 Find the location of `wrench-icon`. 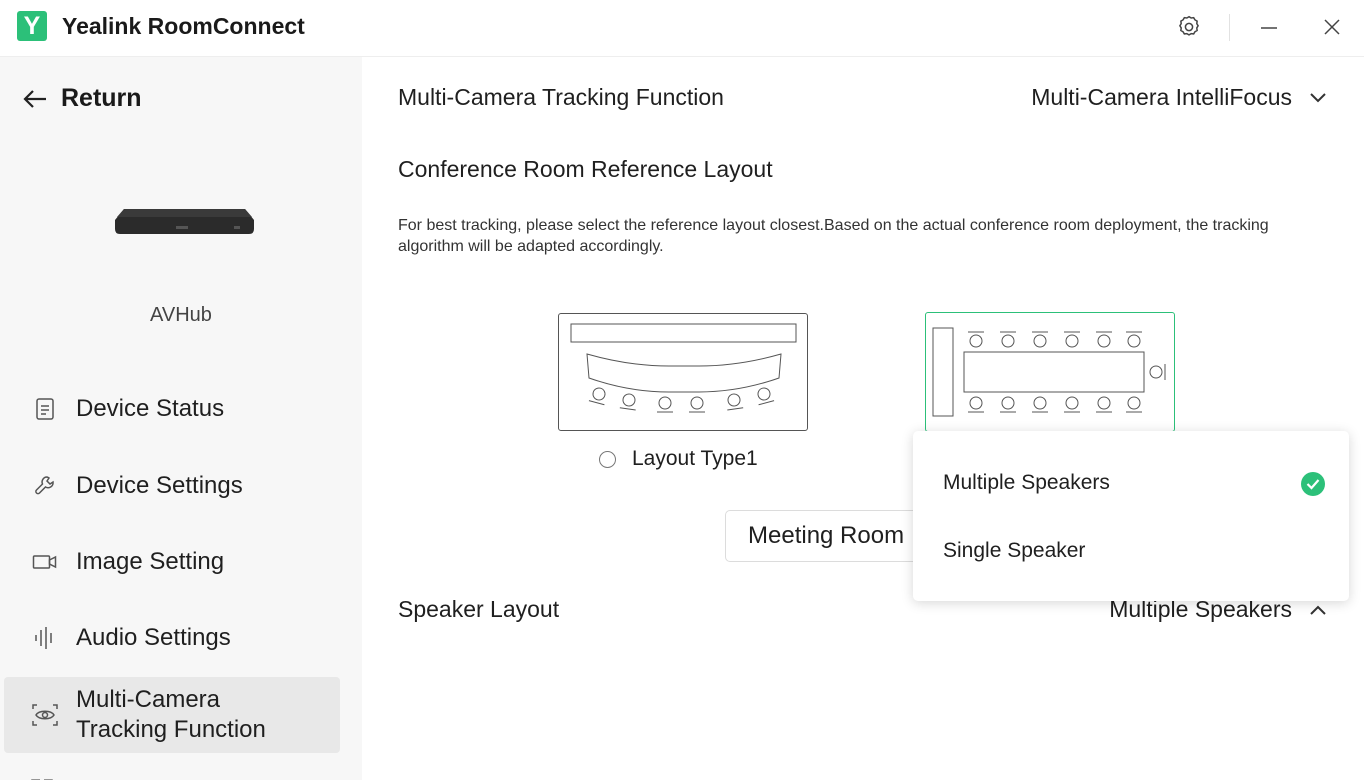

wrench-icon is located at coordinates (45, 486).